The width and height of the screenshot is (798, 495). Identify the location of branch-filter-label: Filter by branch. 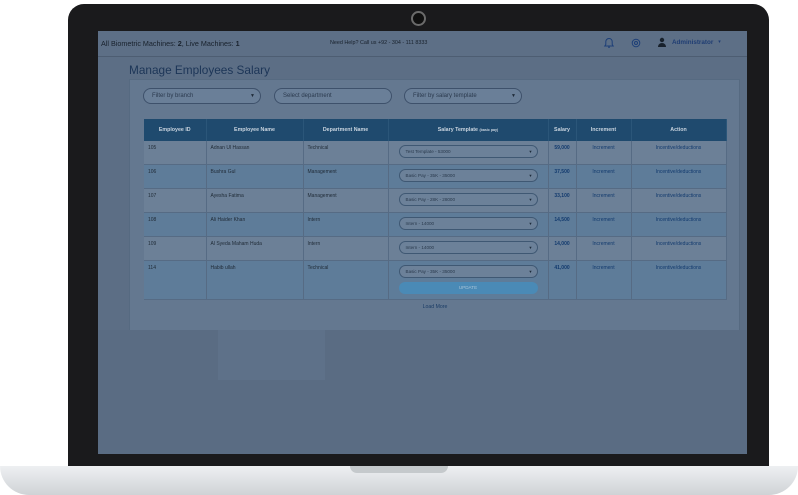
(173, 96).